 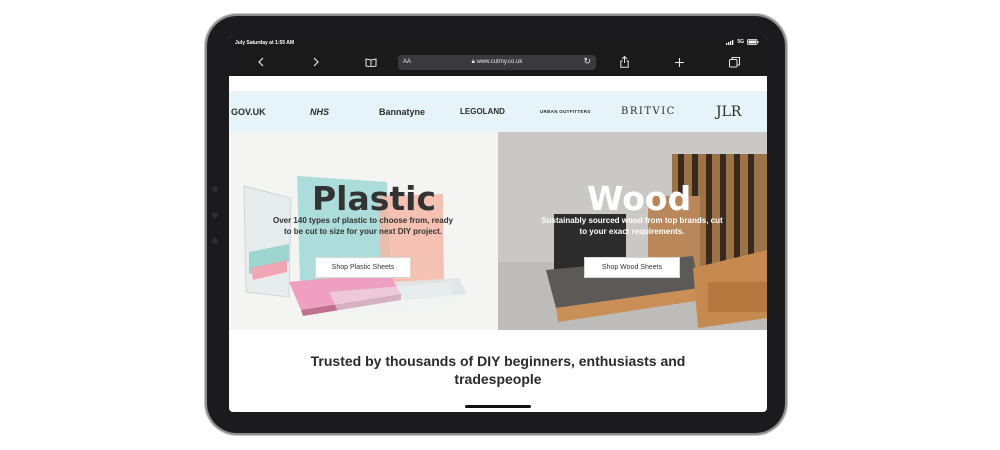 What do you see at coordinates (498, 379) in the screenshot?
I see `trusted-heading-line-2: tradespeople` at bounding box center [498, 379].